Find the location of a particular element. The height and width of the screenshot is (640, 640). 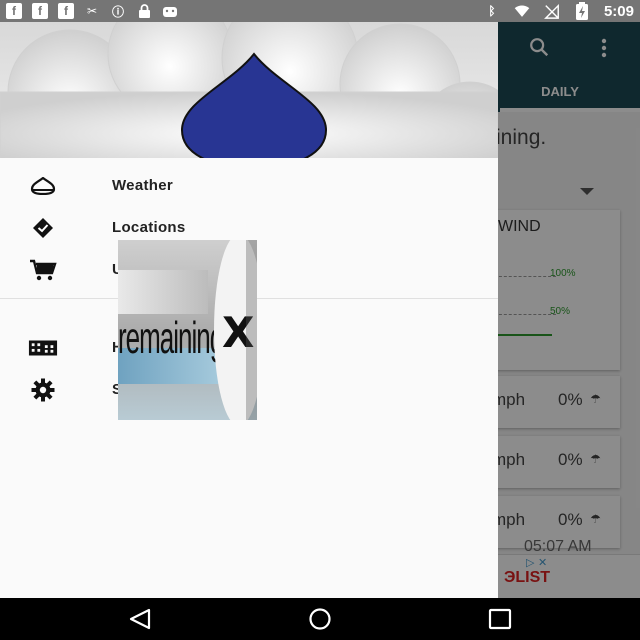

popup-ad-edge is located at coordinates (251, 330).